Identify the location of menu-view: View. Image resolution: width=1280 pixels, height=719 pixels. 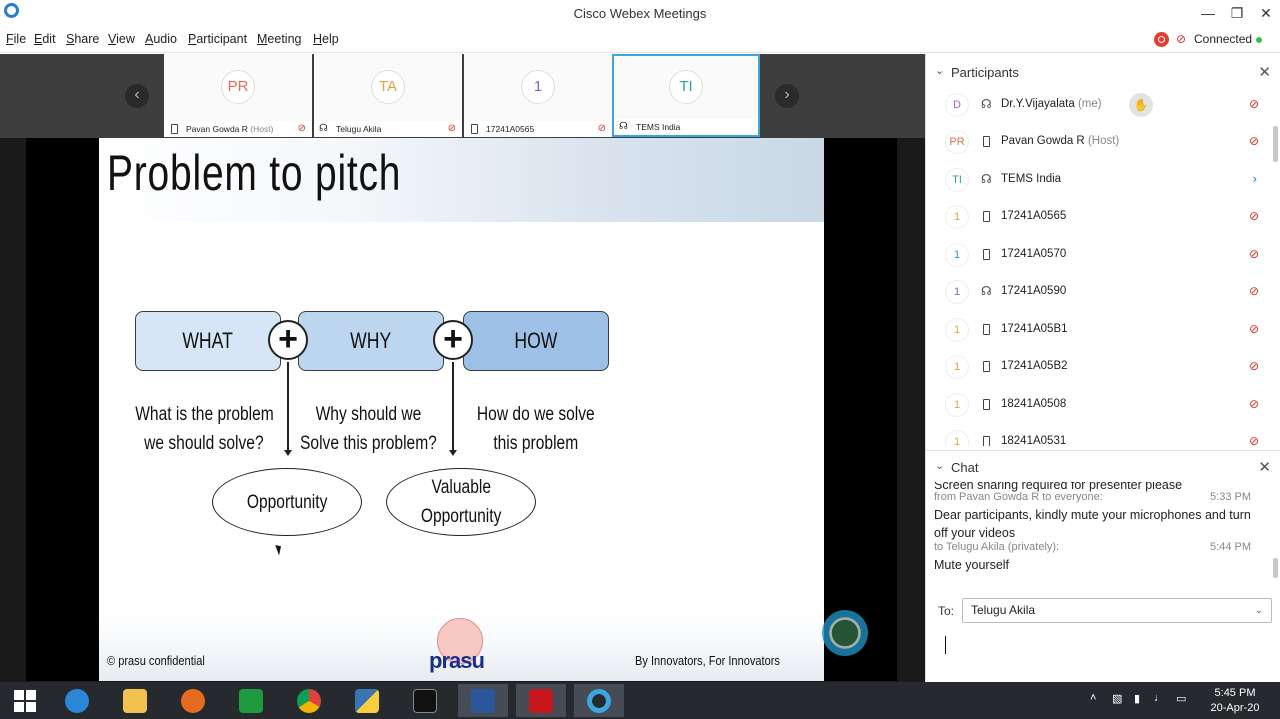
(121, 39).